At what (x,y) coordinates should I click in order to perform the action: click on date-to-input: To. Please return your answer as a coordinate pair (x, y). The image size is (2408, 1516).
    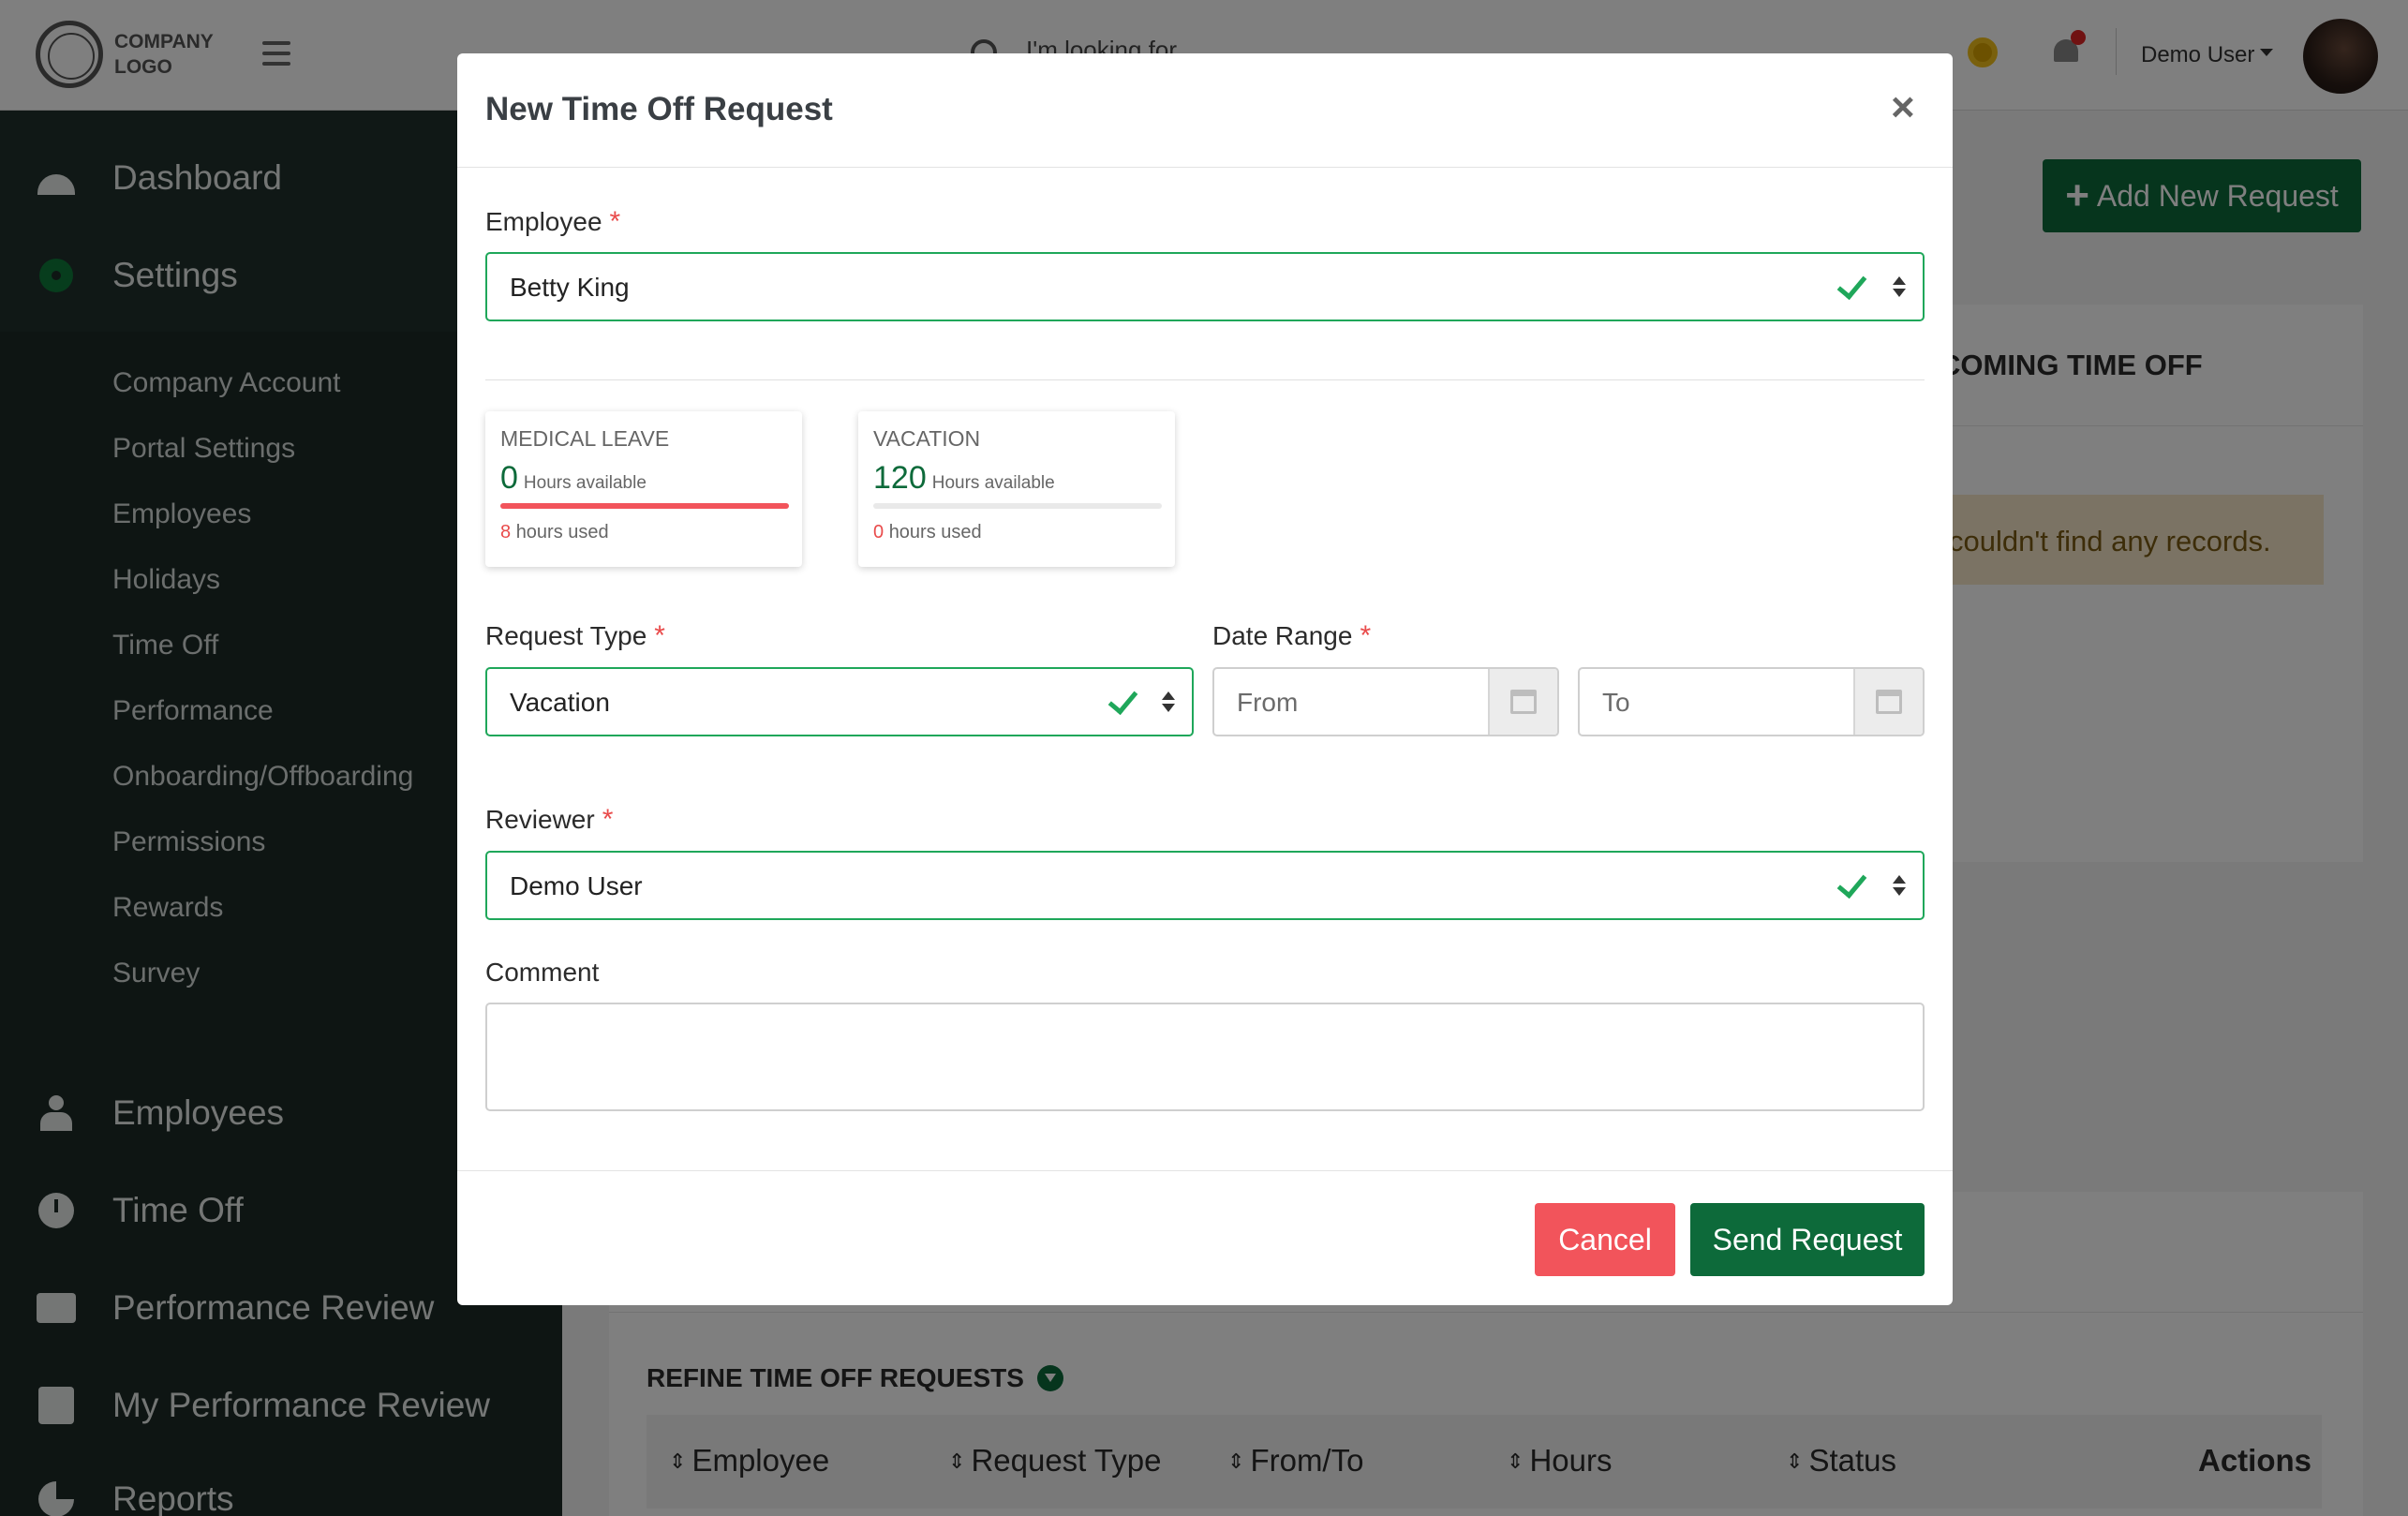
    Looking at the image, I should click on (1752, 701).